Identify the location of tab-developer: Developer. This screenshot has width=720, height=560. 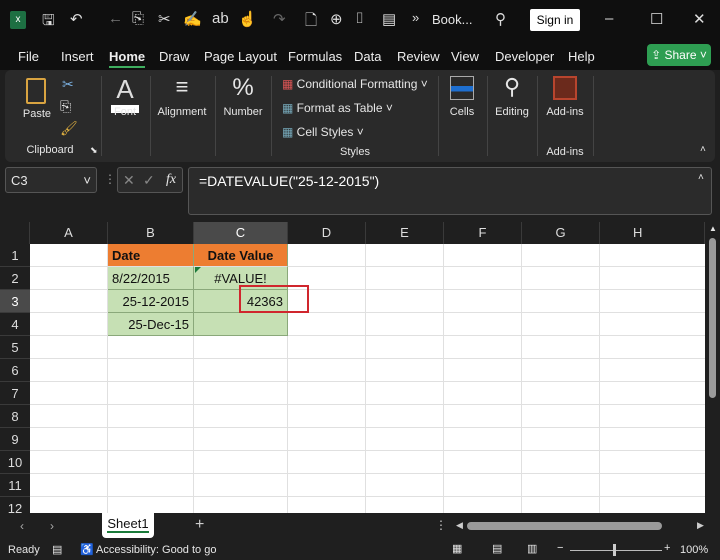
(524, 56).